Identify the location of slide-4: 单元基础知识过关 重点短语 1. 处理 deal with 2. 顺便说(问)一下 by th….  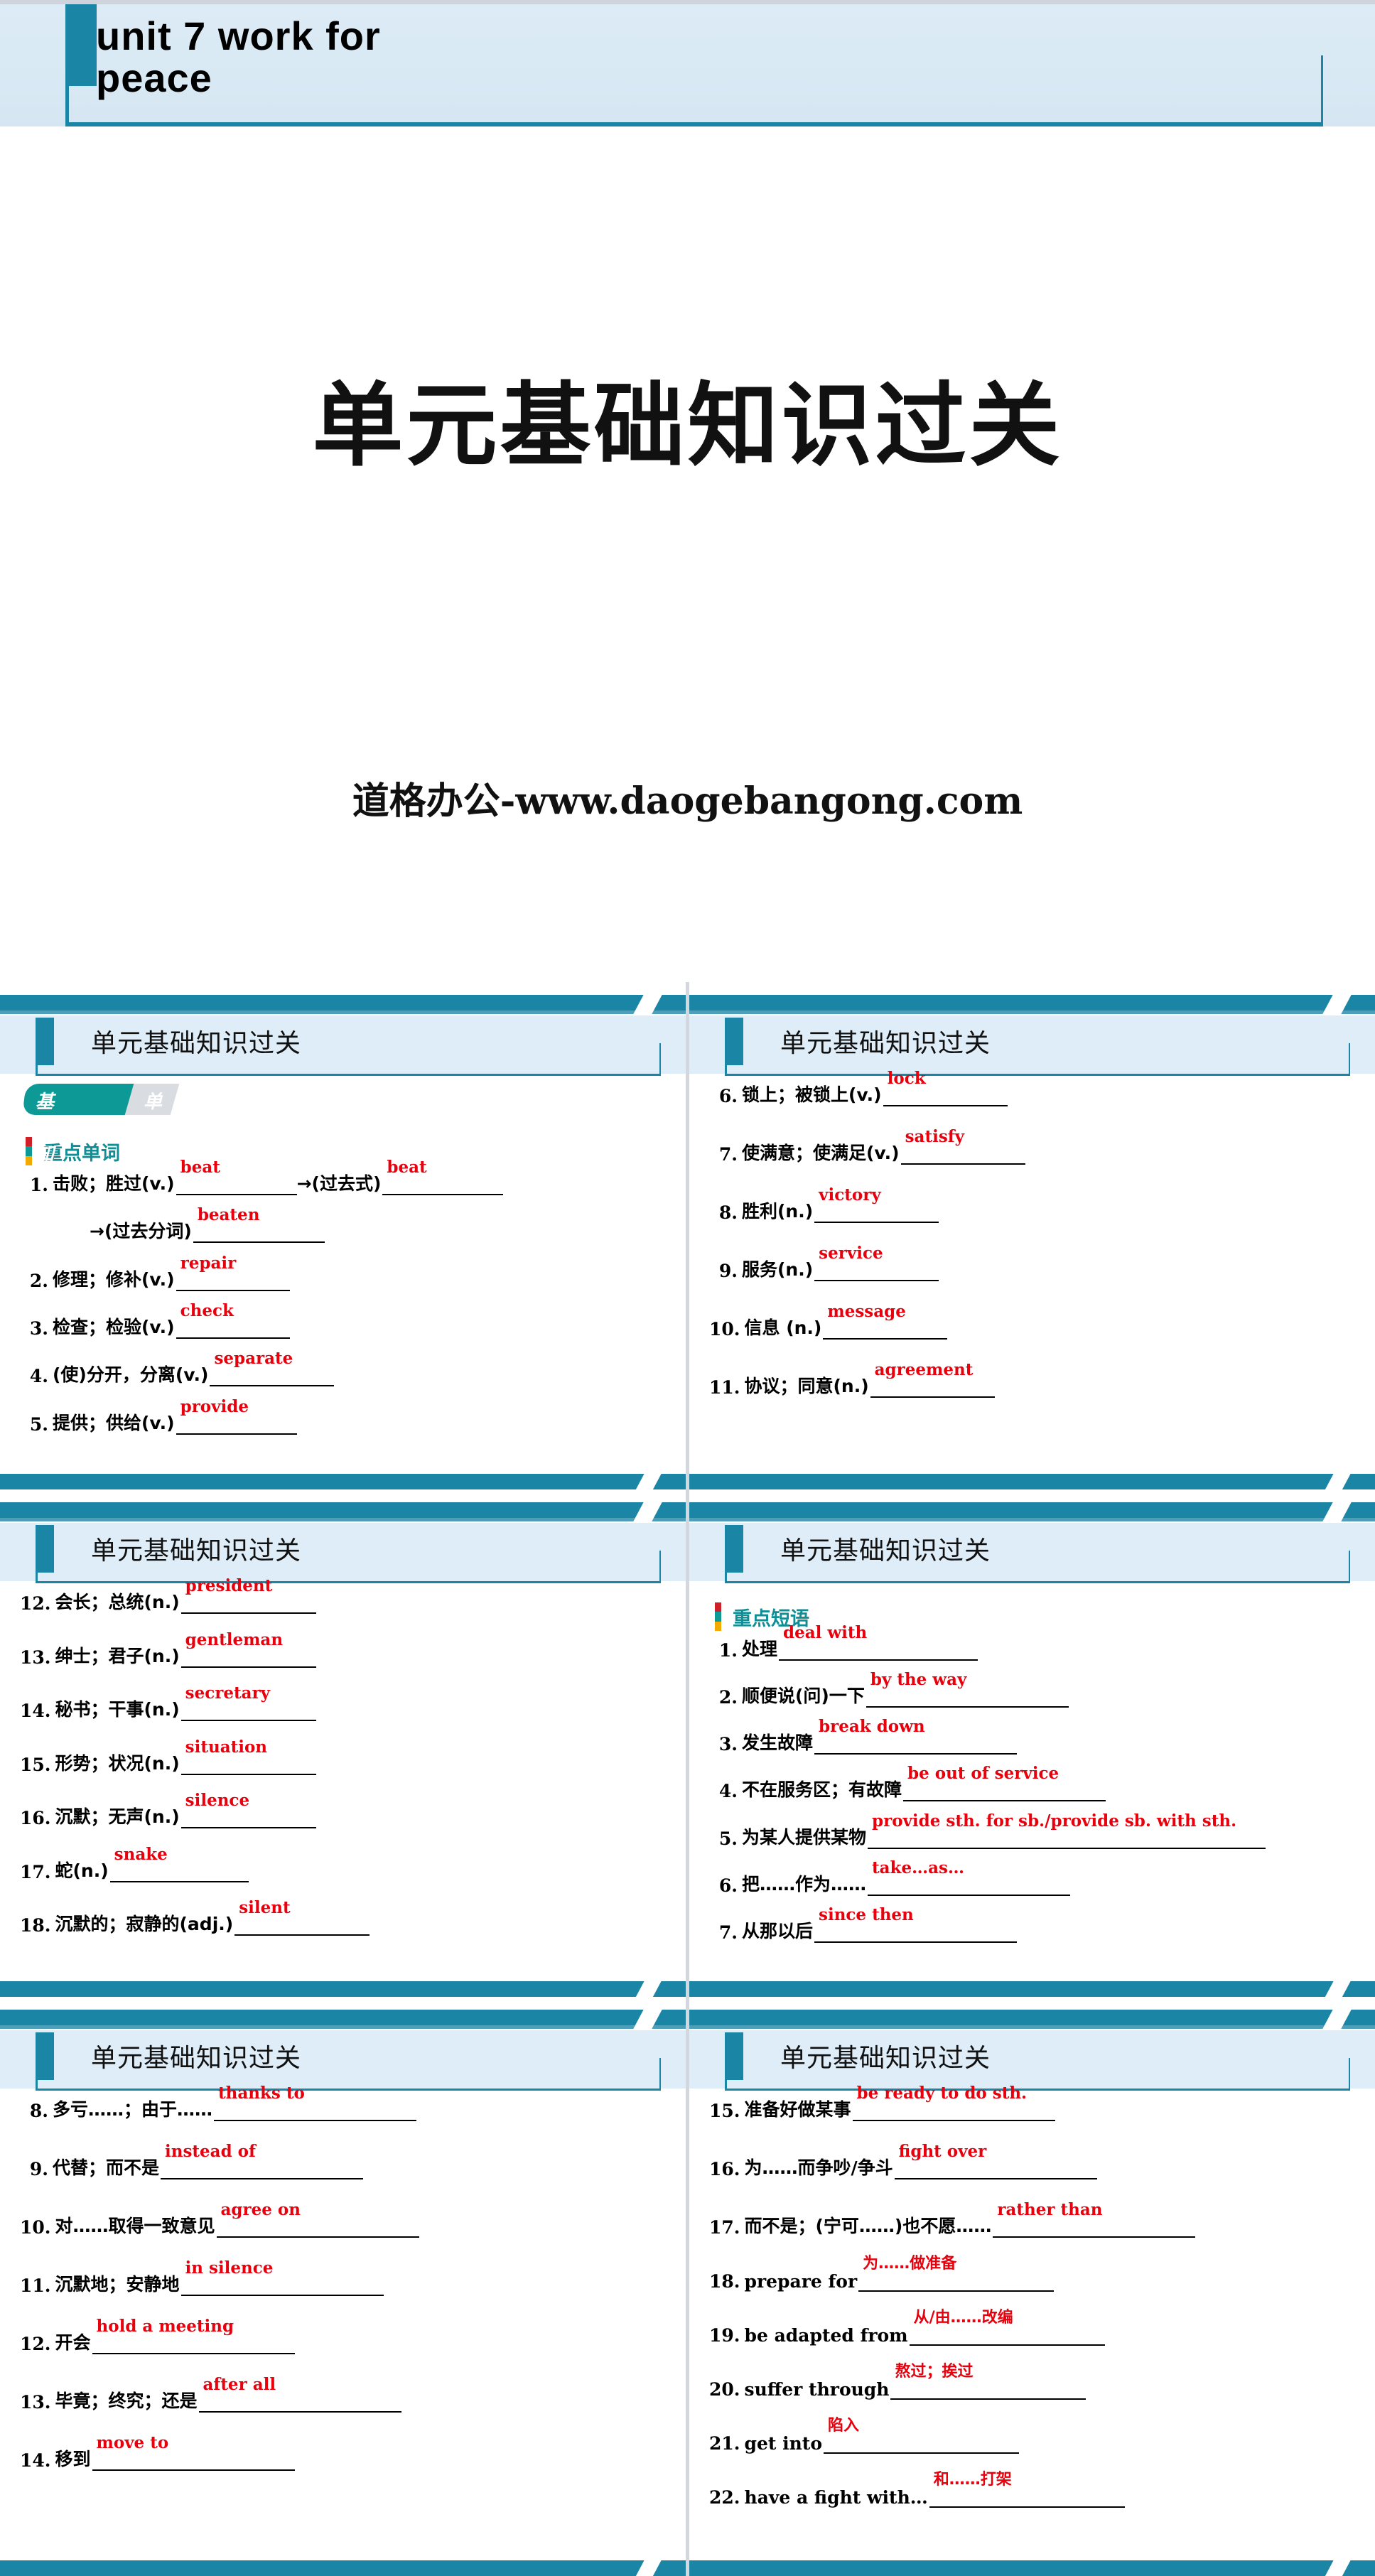
(1032, 1743).